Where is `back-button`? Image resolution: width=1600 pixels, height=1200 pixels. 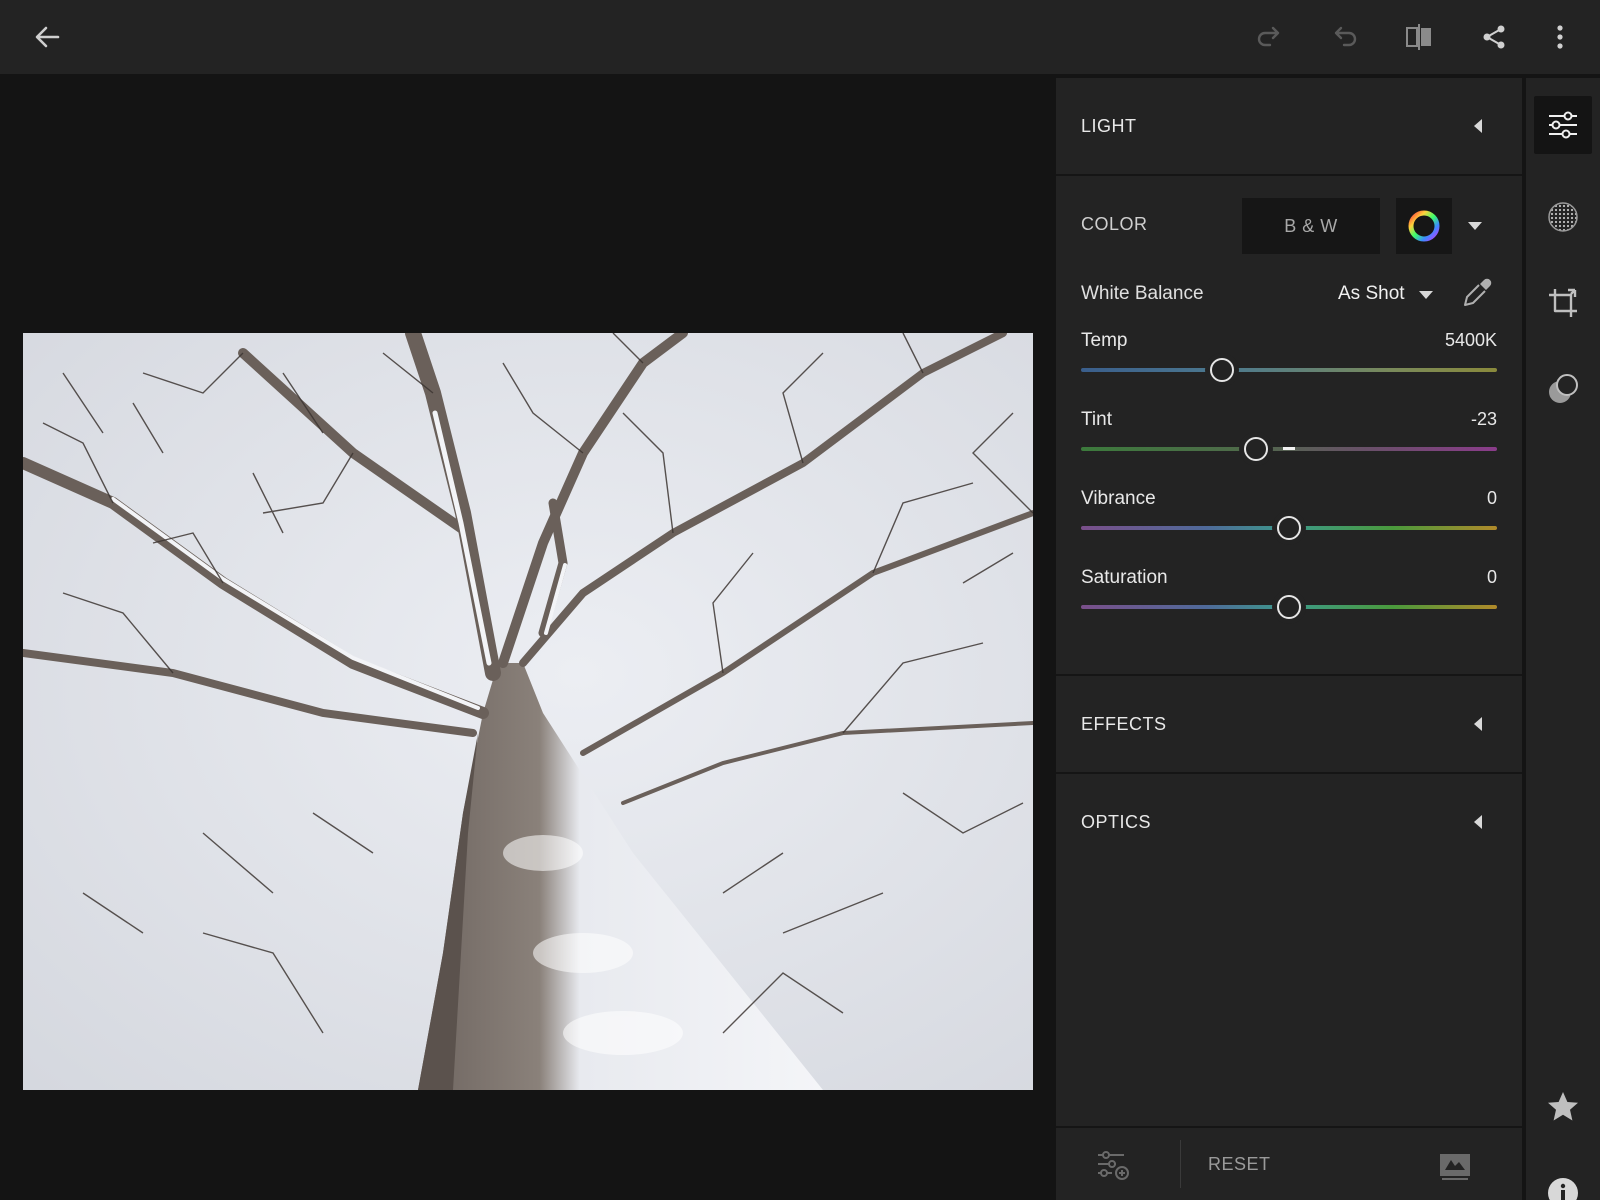 back-button is located at coordinates (47, 37).